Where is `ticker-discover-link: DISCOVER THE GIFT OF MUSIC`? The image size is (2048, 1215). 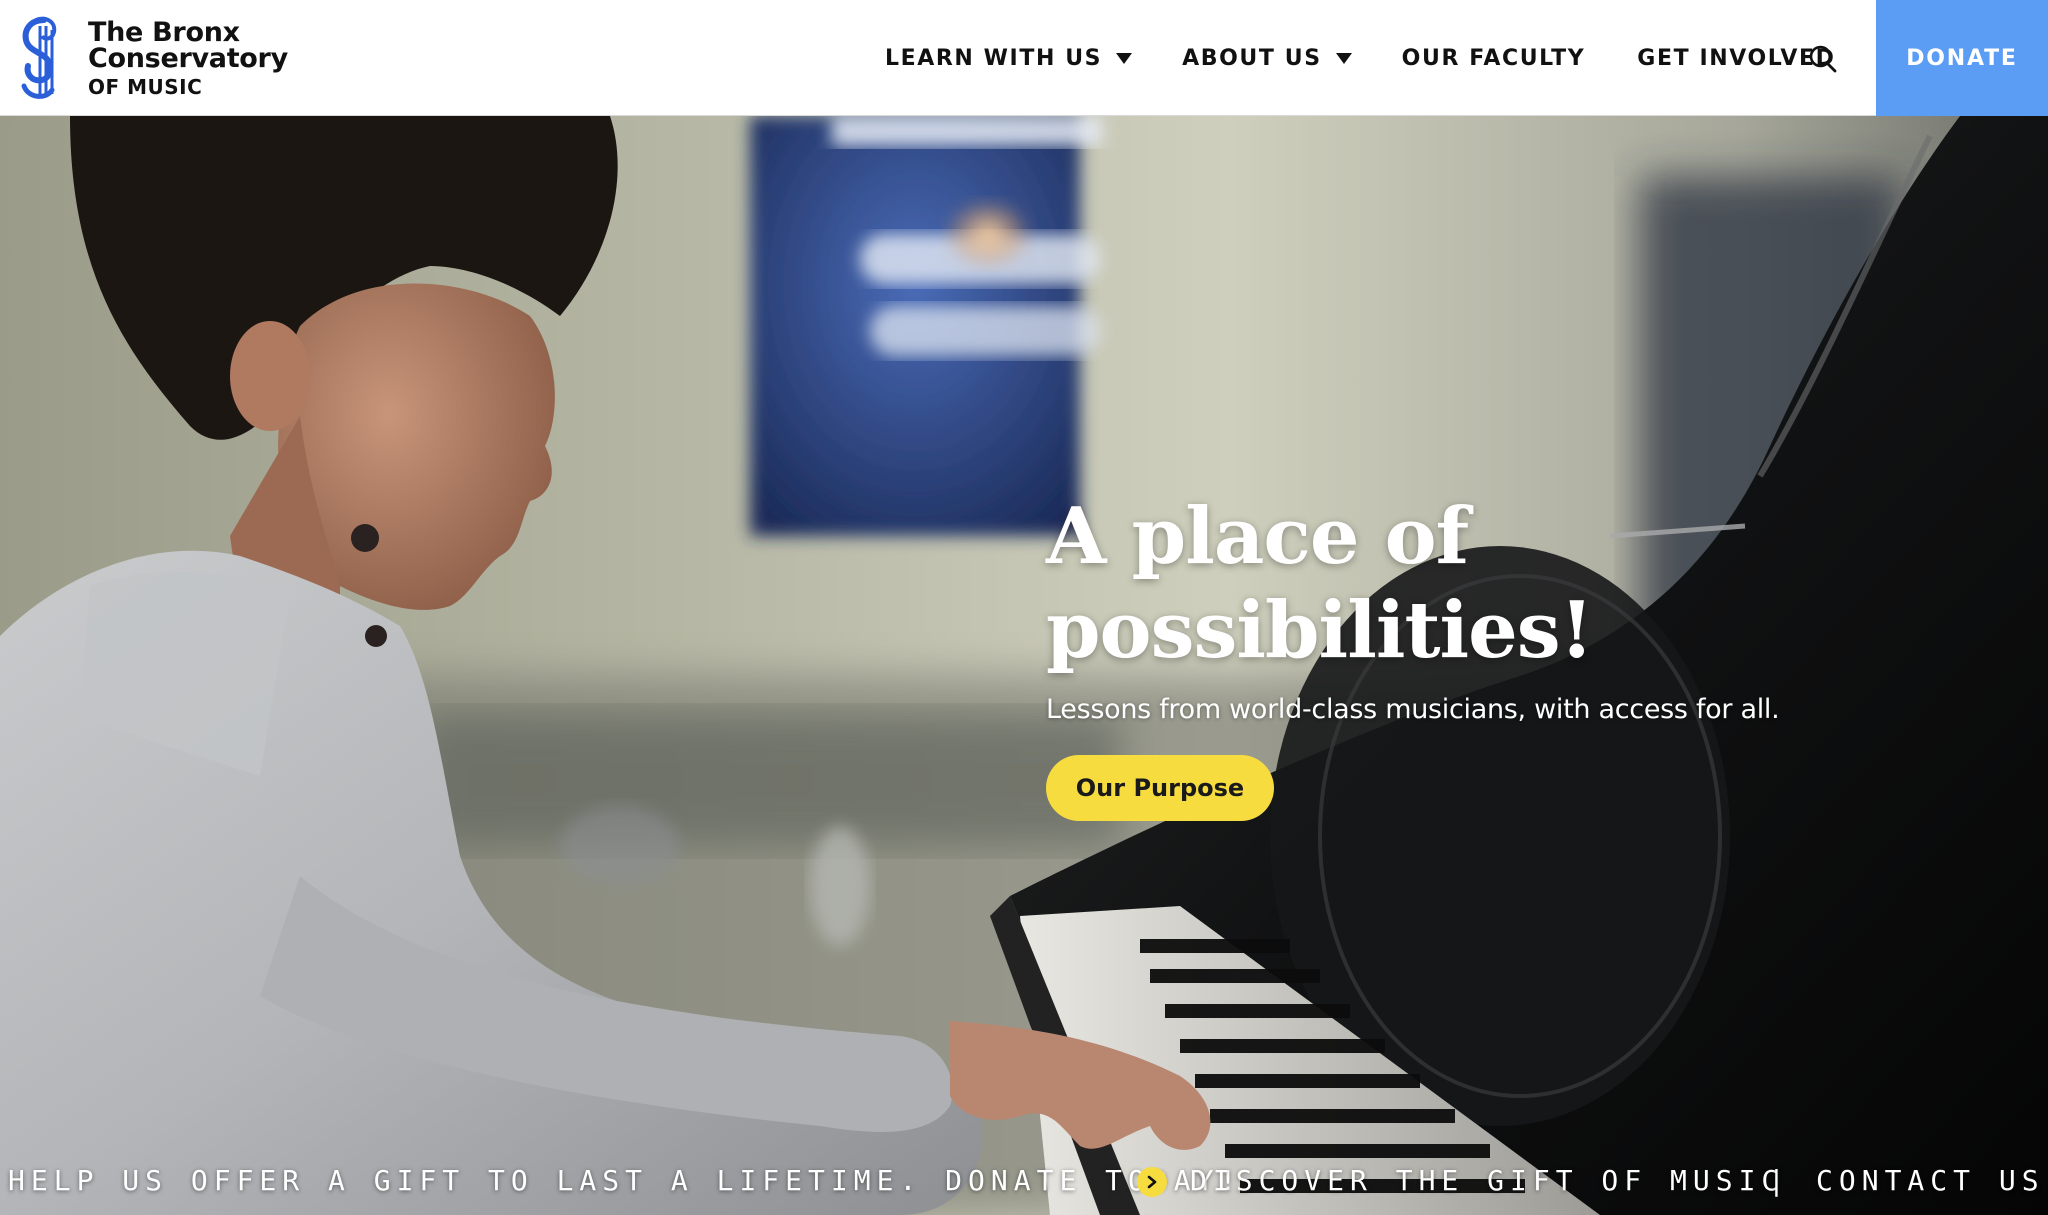
ticker-discover-link: DISCOVER THE GIFT OF MUSIC is located at coordinates (1487, 1180).